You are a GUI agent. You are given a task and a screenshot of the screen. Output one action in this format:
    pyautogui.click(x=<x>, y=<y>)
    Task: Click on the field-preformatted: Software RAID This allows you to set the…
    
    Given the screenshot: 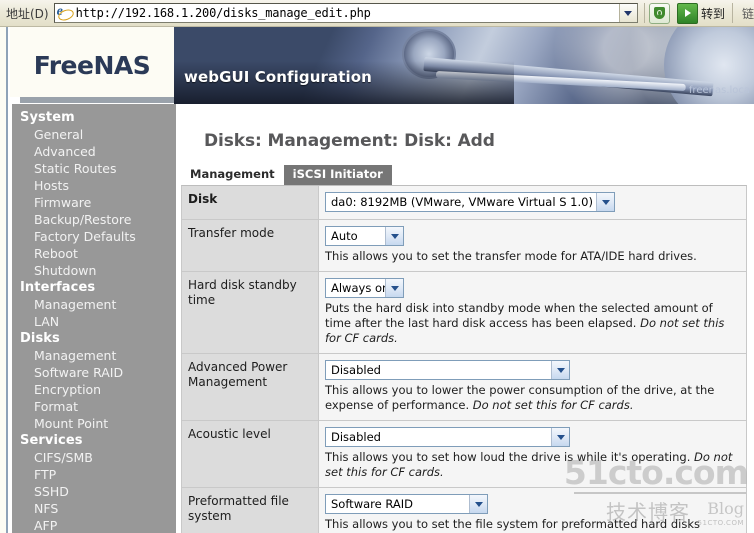 What is the action you would take?
    pyautogui.click(x=532, y=510)
    